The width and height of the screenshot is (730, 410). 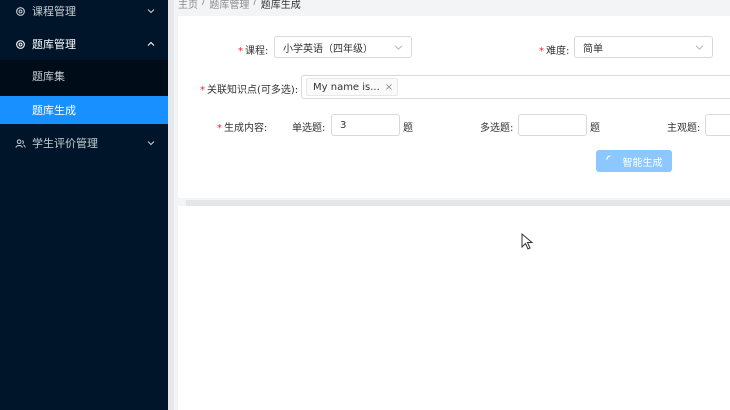 I want to click on sidebar-item-question-set: 题库集, so click(x=84, y=76).